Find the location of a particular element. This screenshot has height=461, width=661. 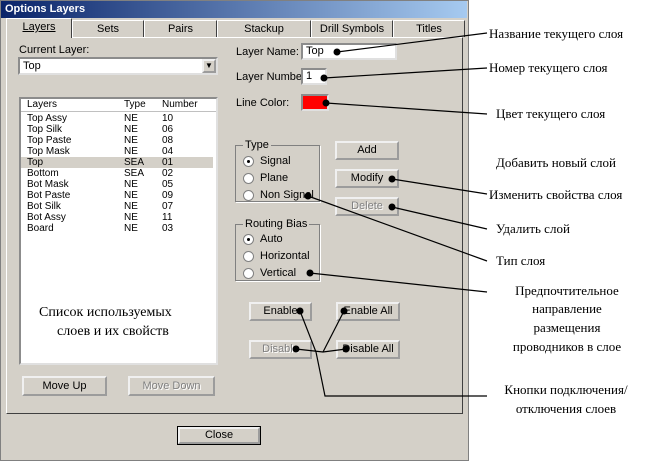

annotation-delete: Удалить слой is located at coordinates (533, 228).